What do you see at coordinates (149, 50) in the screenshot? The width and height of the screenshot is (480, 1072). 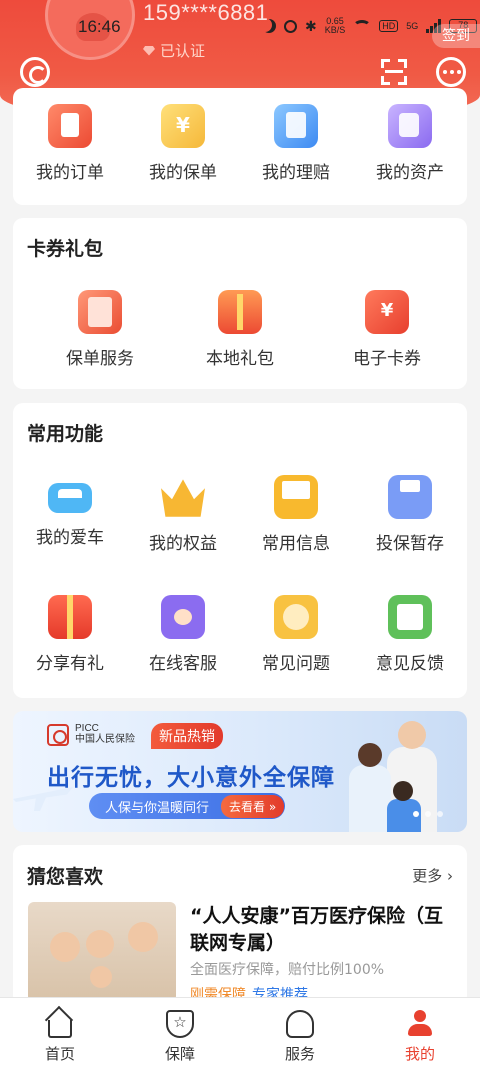 I see `diamond-icon` at bounding box center [149, 50].